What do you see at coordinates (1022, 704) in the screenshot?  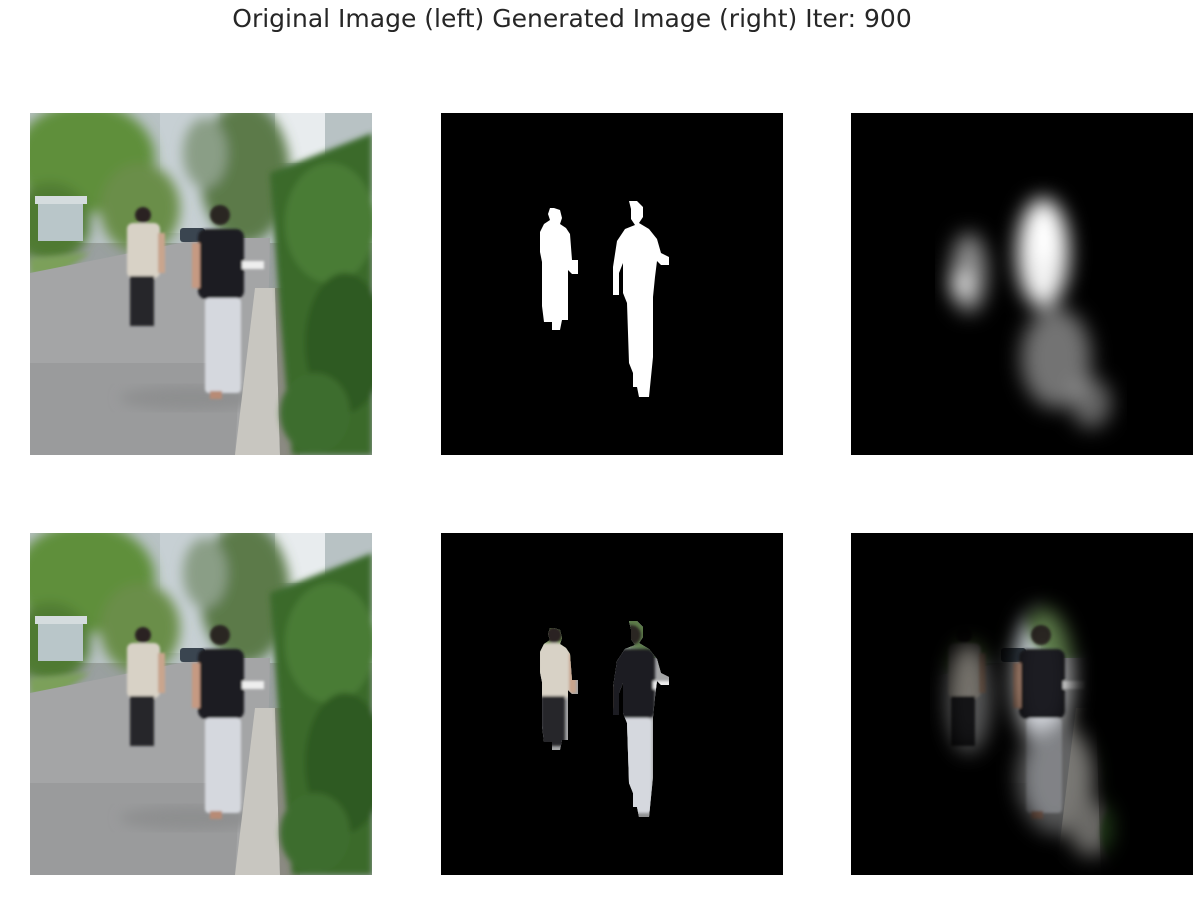 I see `generated-masked-photo` at bounding box center [1022, 704].